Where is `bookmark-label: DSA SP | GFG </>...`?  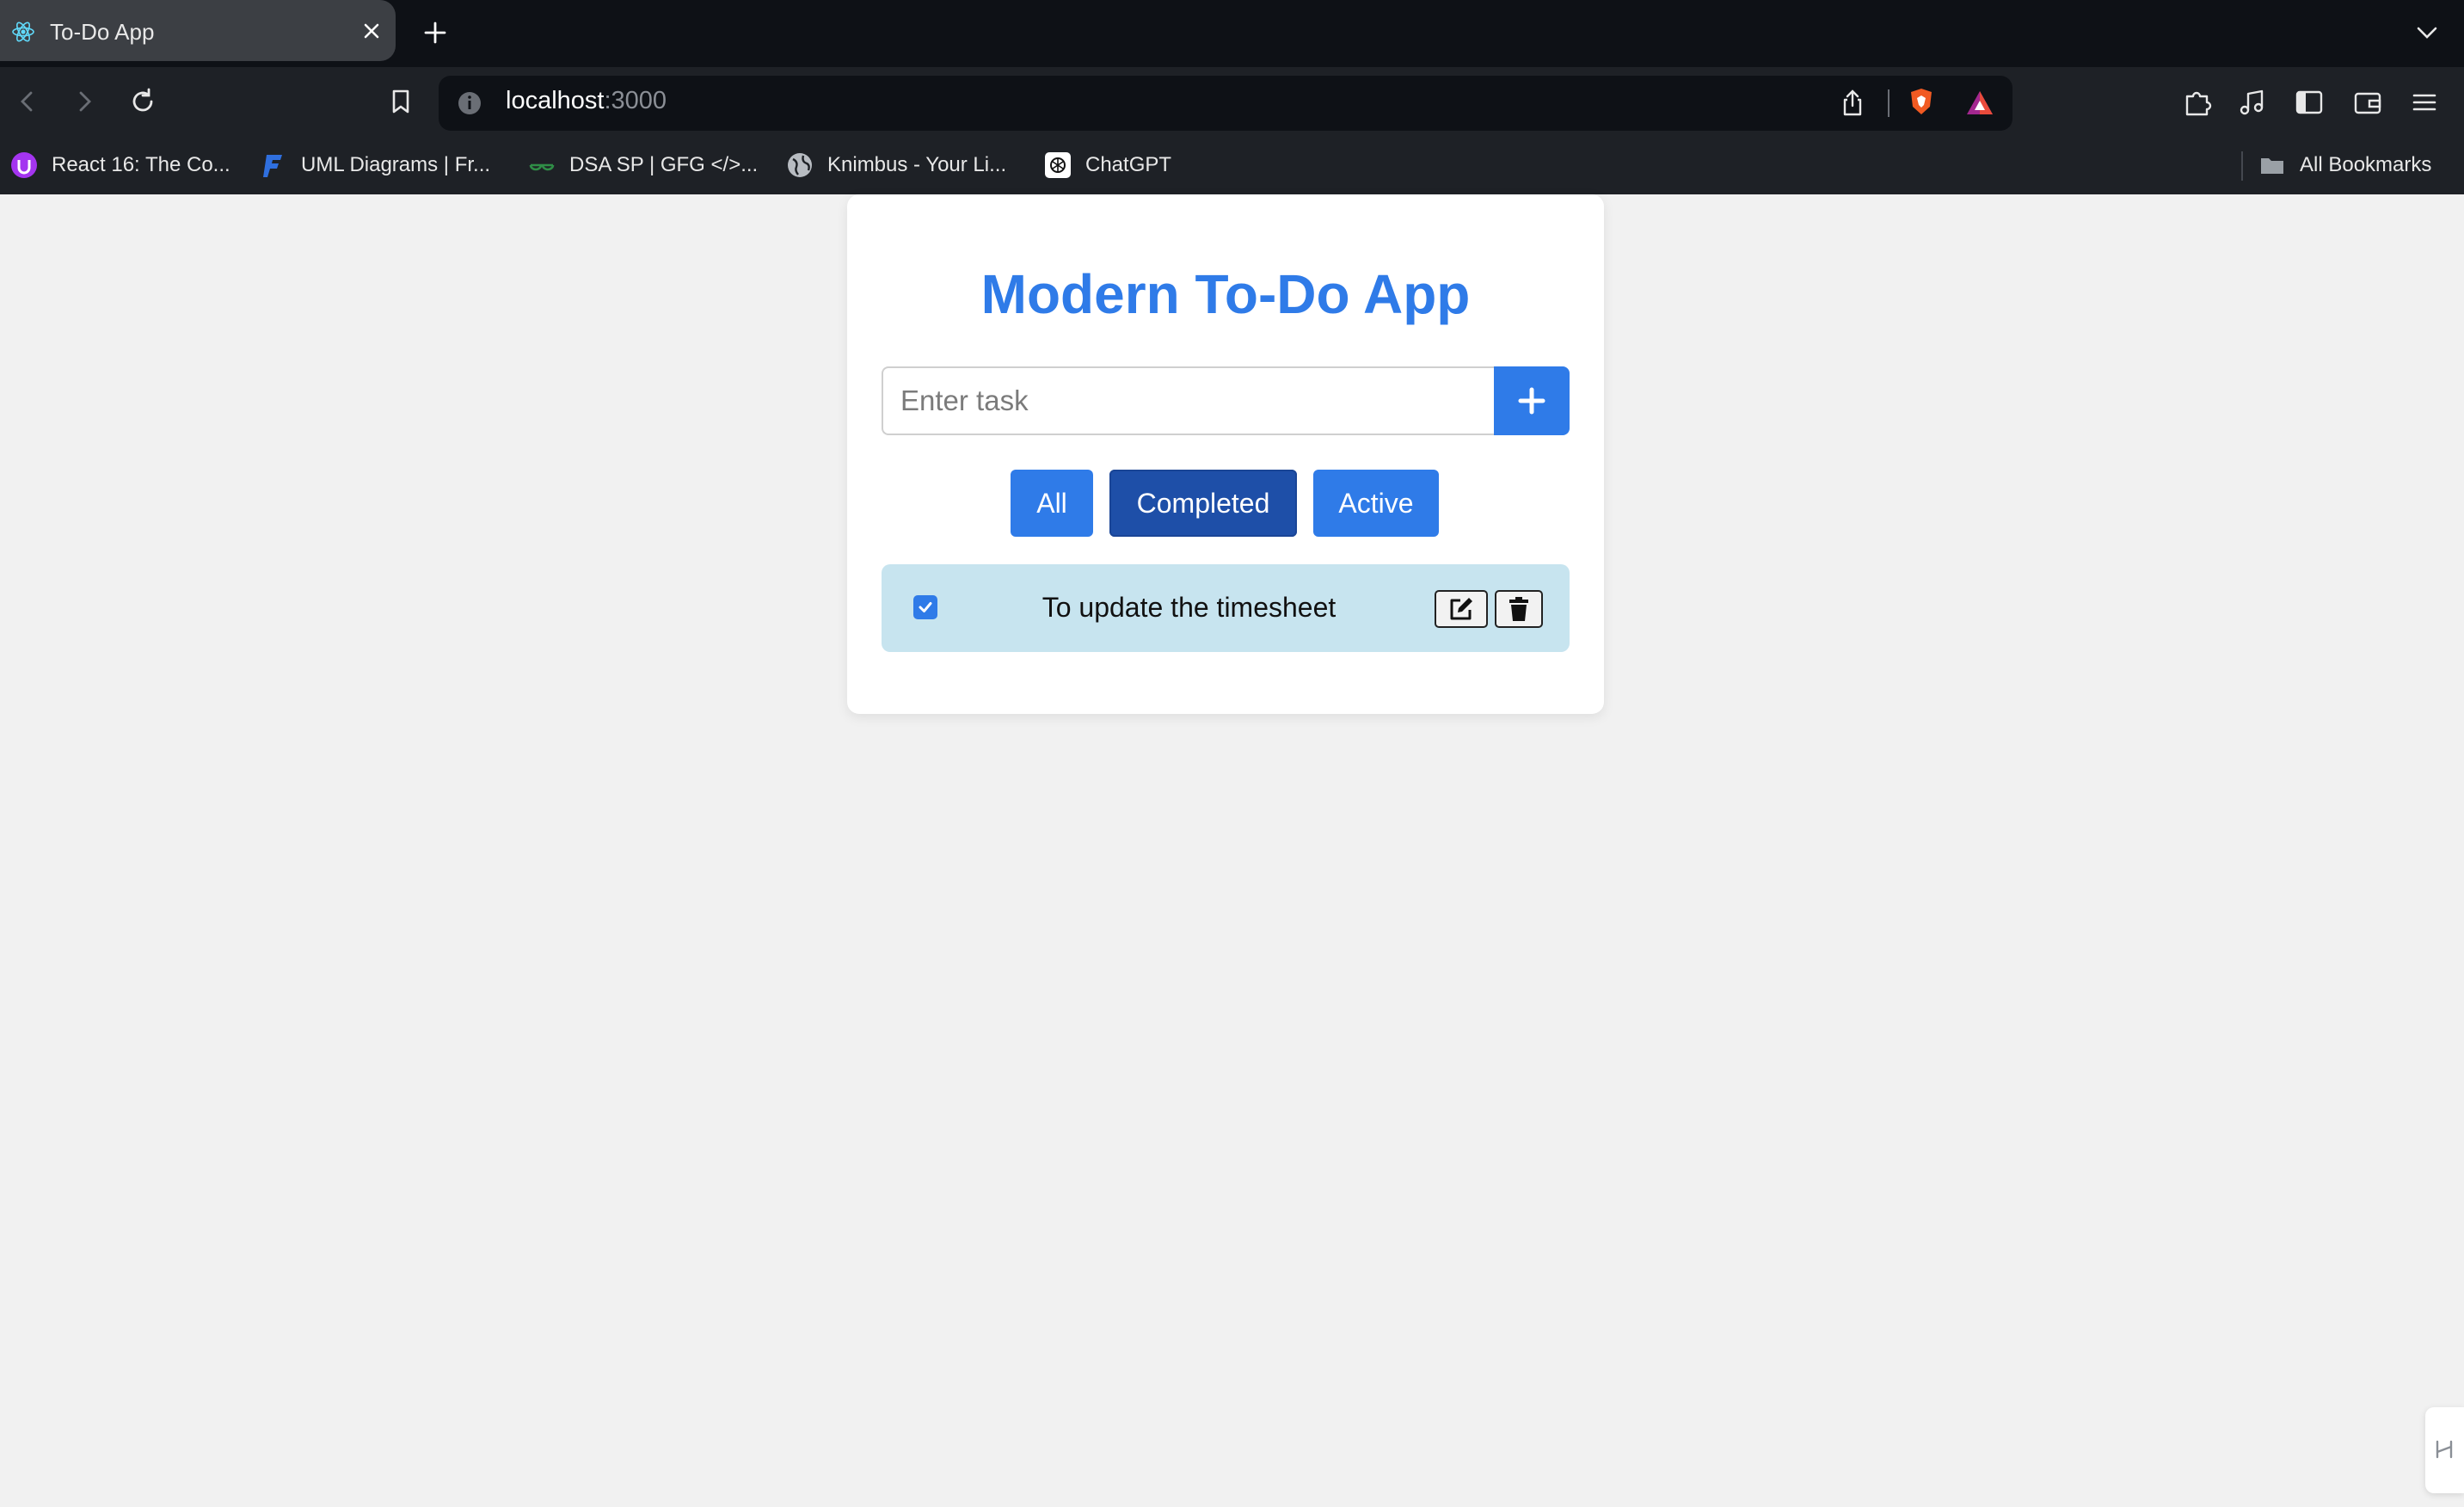 bookmark-label: DSA SP | GFG </>... is located at coordinates (664, 164).